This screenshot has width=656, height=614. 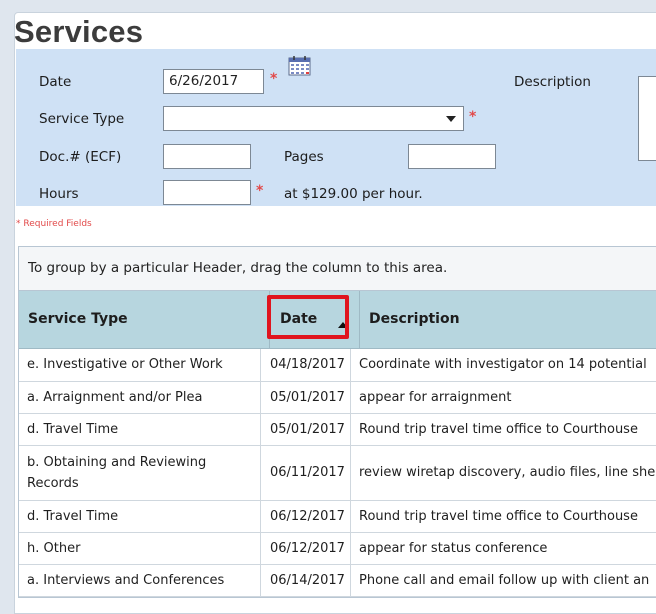 What do you see at coordinates (306, 472) in the screenshot?
I see `cell-date: 06/11/2017` at bounding box center [306, 472].